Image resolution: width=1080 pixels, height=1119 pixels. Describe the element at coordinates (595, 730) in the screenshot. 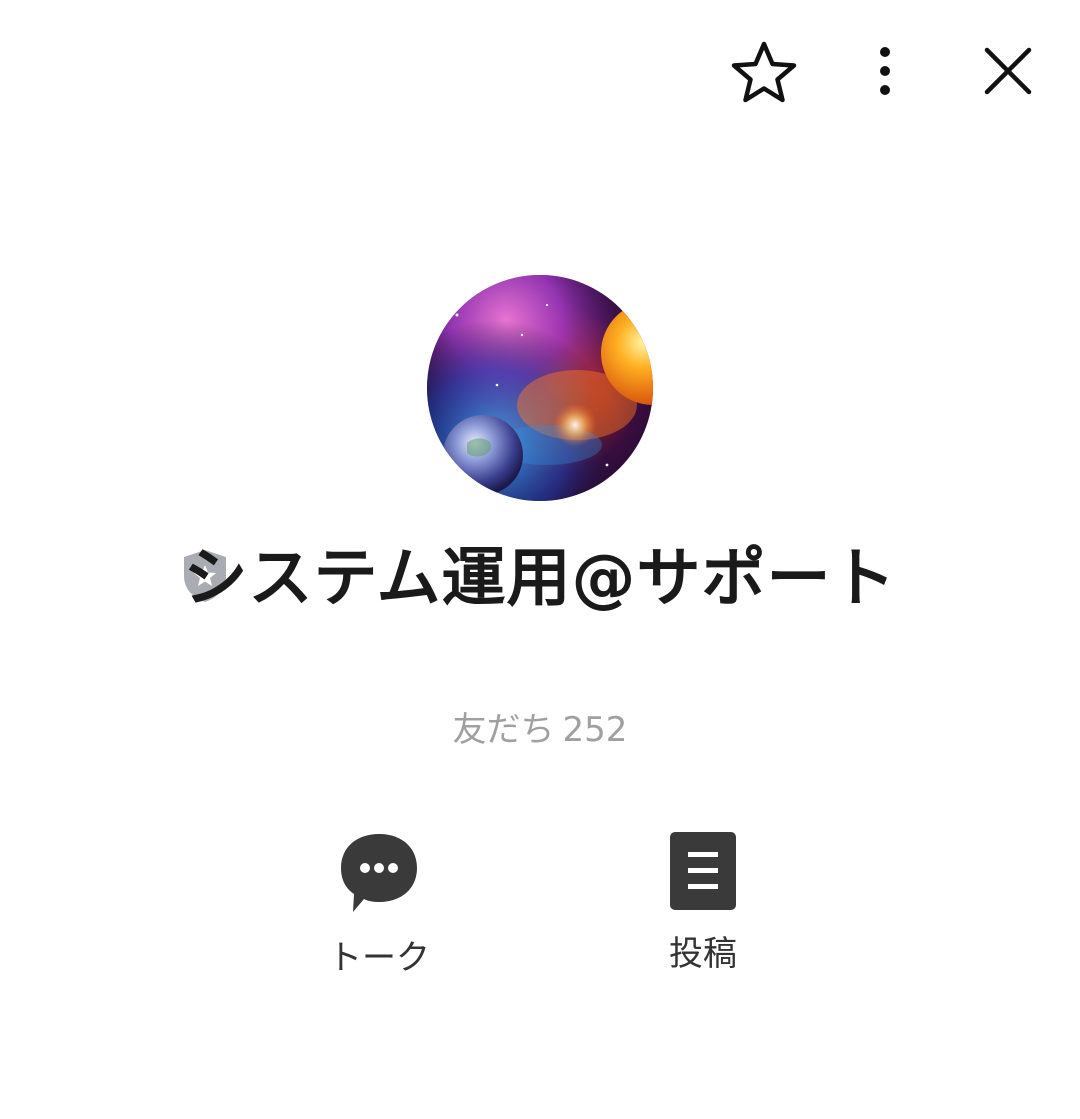

I see `friends-count: 252` at that location.